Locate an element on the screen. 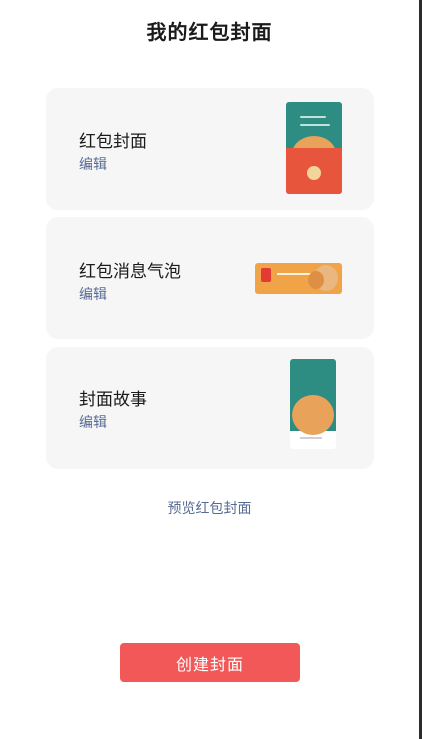 This screenshot has height=739, width=422. preview-cover-link: 预览红包封面 is located at coordinates (209, 508).